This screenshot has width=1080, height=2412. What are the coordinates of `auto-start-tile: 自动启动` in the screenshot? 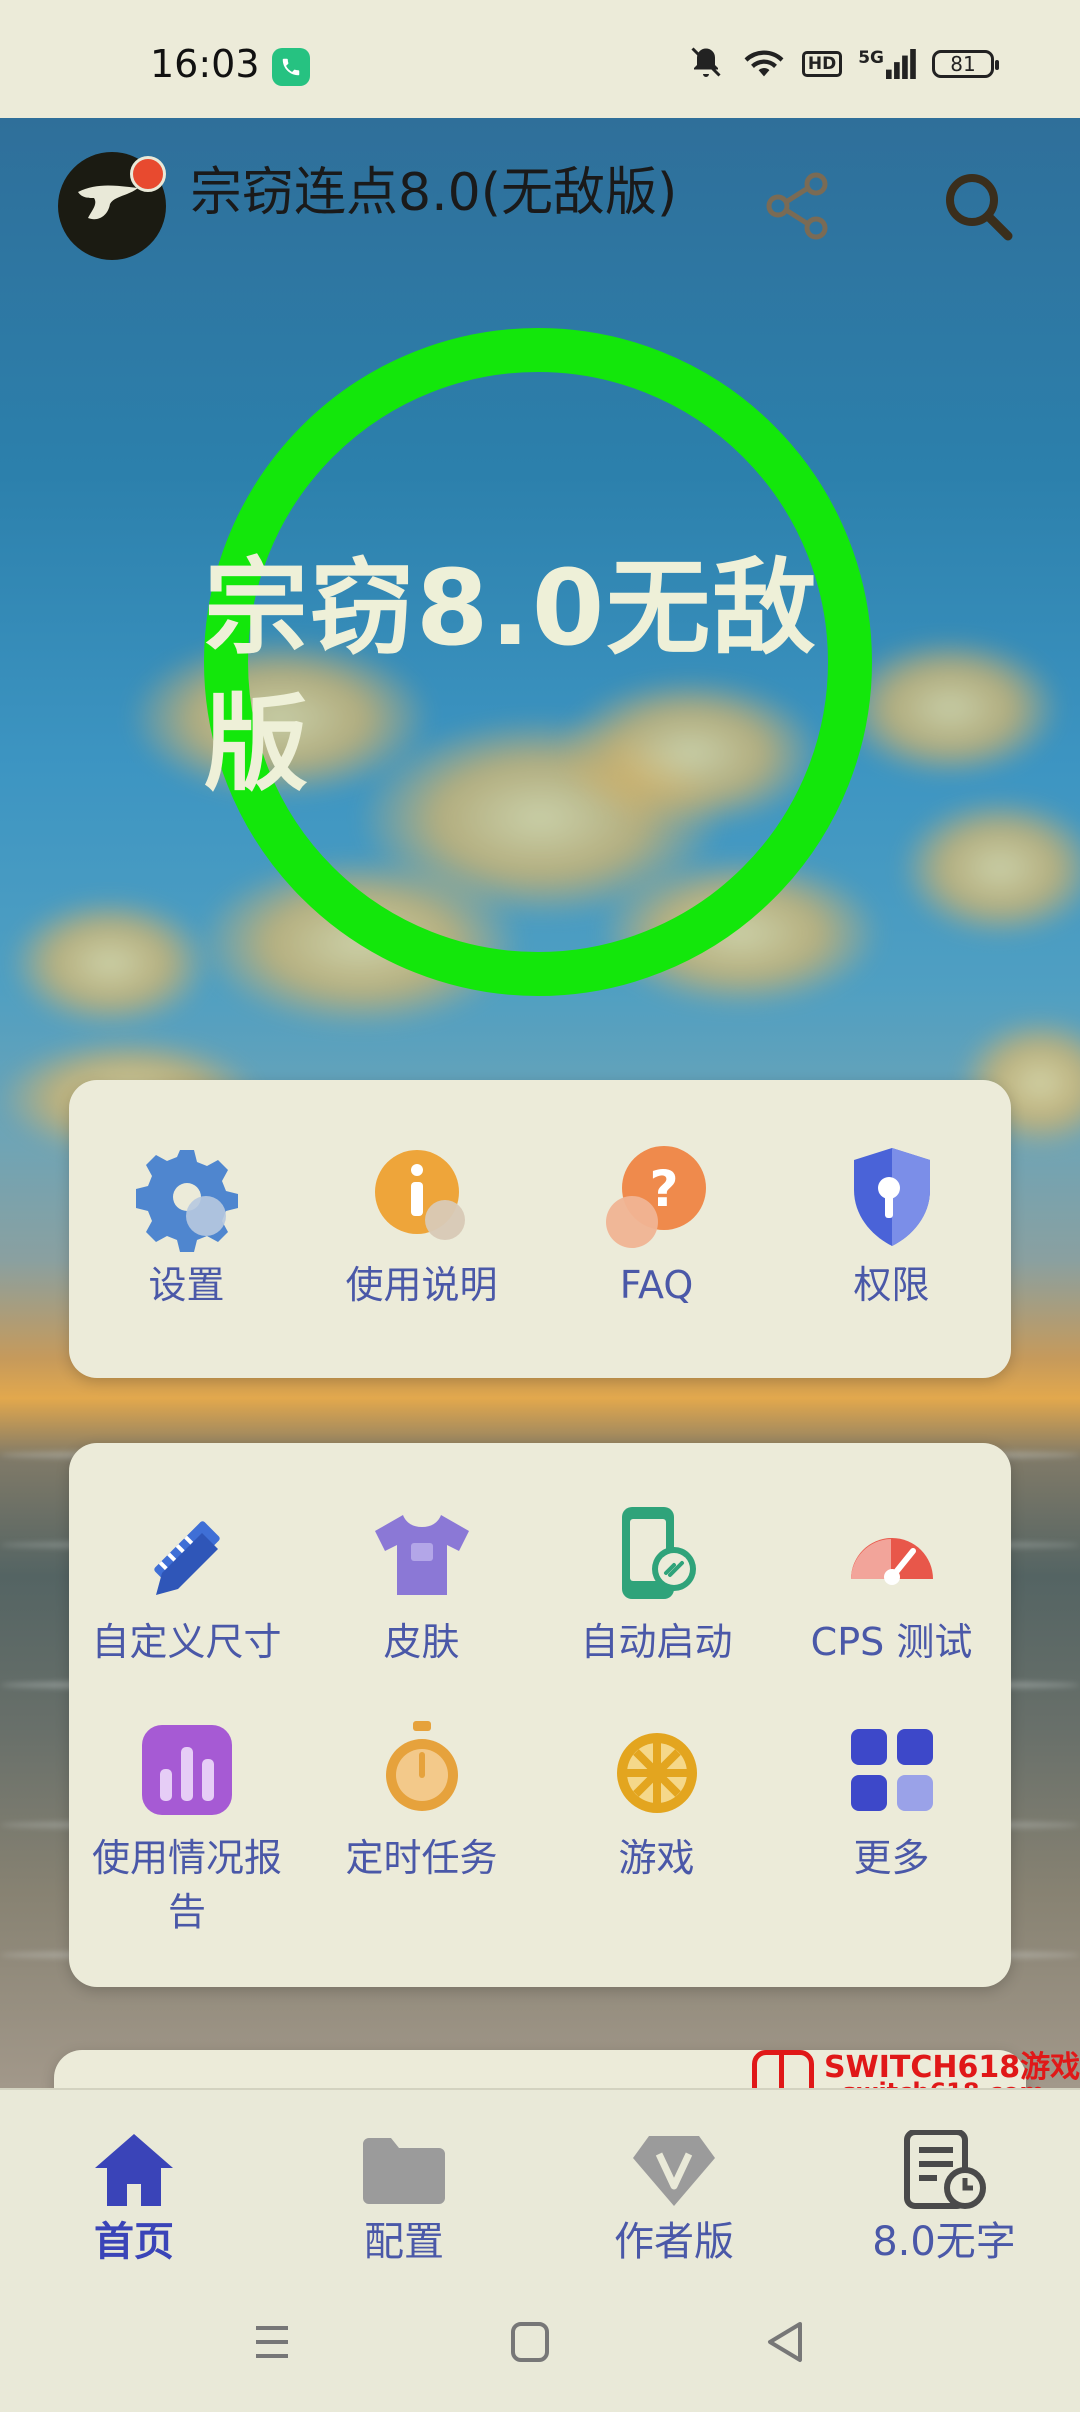 It's located at (656, 1584).